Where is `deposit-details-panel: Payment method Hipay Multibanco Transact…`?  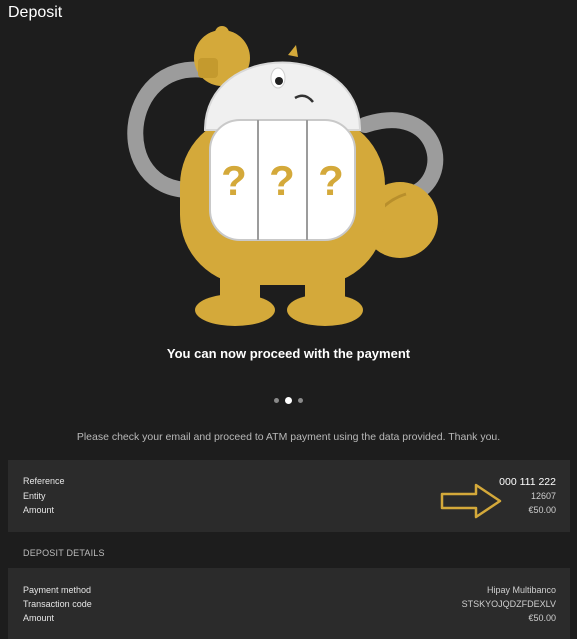
deposit-details-panel: Payment method Hipay Multibanco Transact… is located at coordinates (289, 603).